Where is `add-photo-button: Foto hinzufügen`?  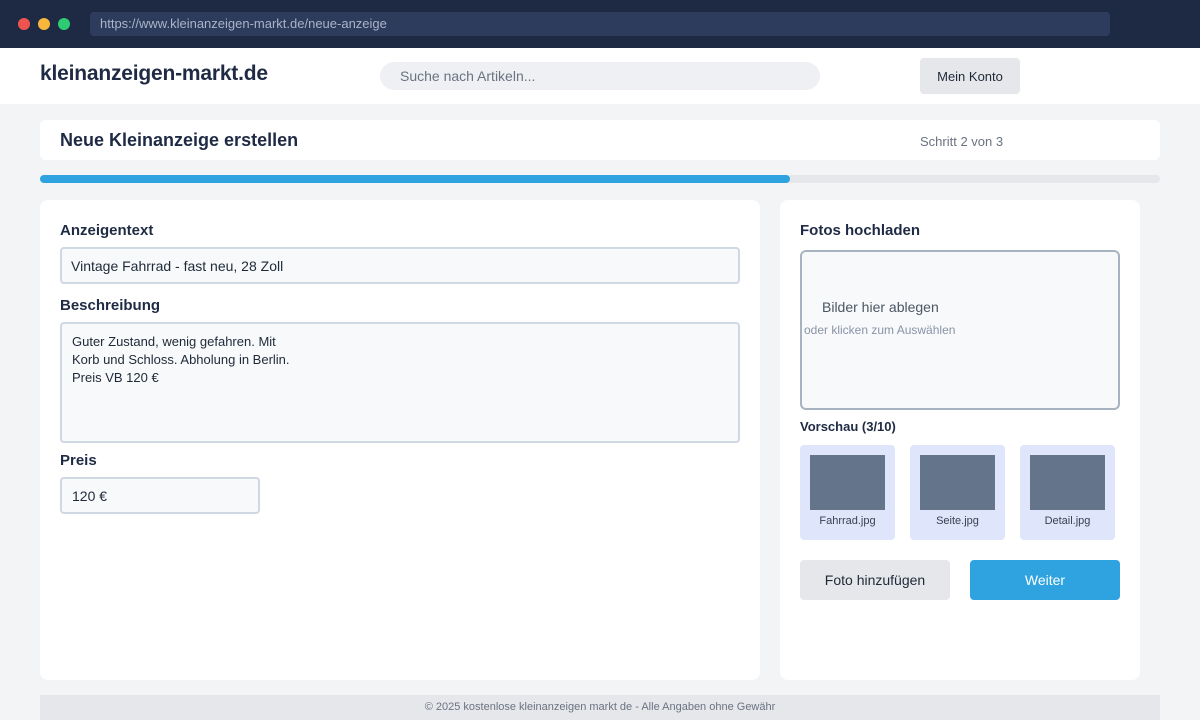
add-photo-button: Foto hinzufügen is located at coordinates (875, 580).